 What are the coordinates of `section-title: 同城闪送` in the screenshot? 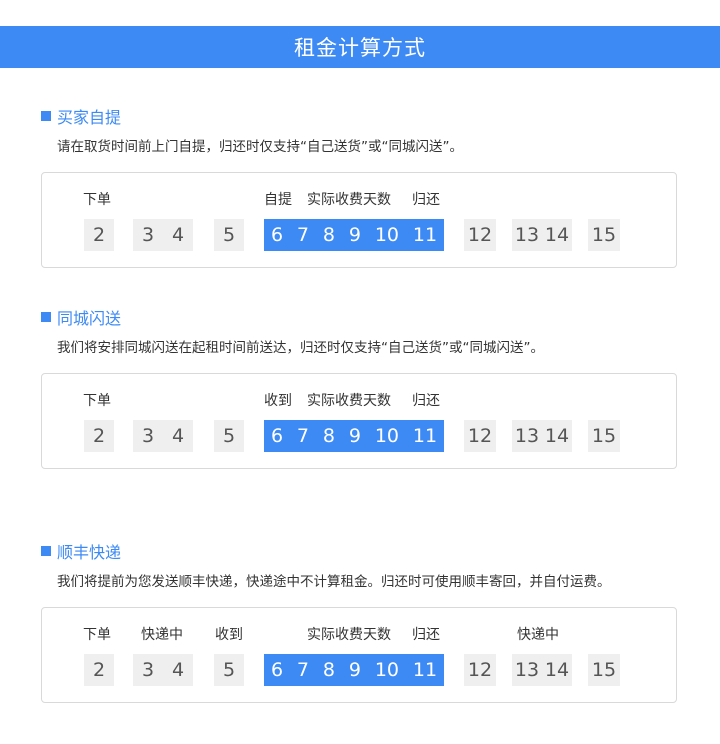 It's located at (89, 318).